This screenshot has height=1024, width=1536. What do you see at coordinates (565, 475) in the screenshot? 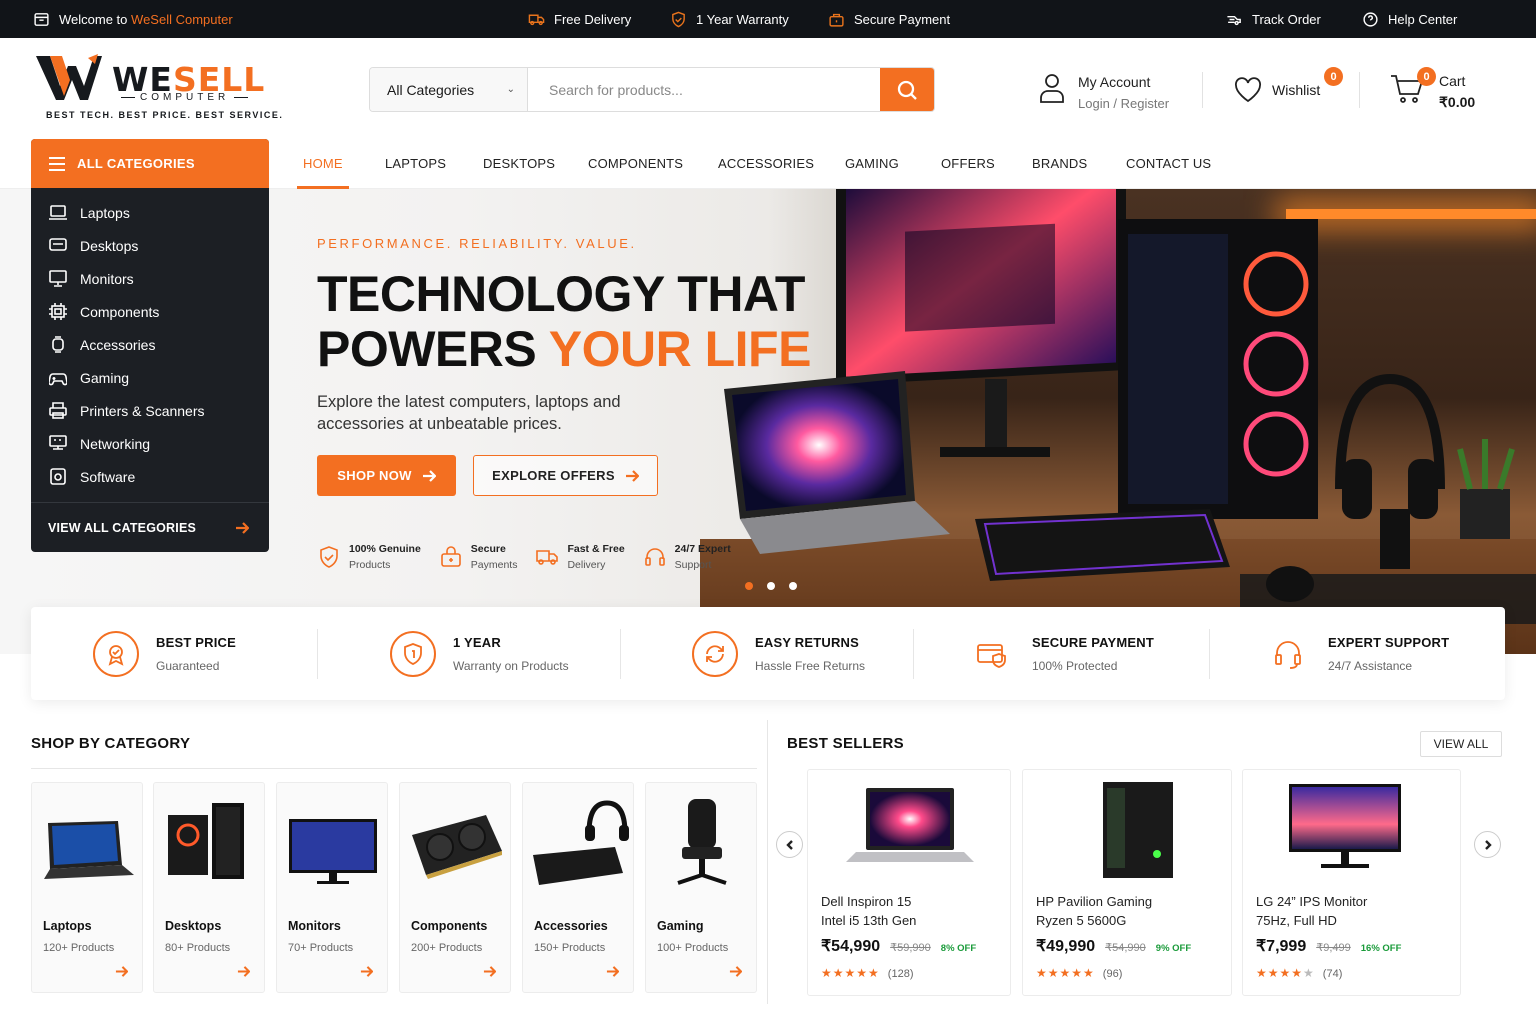
I see `explore-offers-button: EXPLORE OFFERS` at bounding box center [565, 475].